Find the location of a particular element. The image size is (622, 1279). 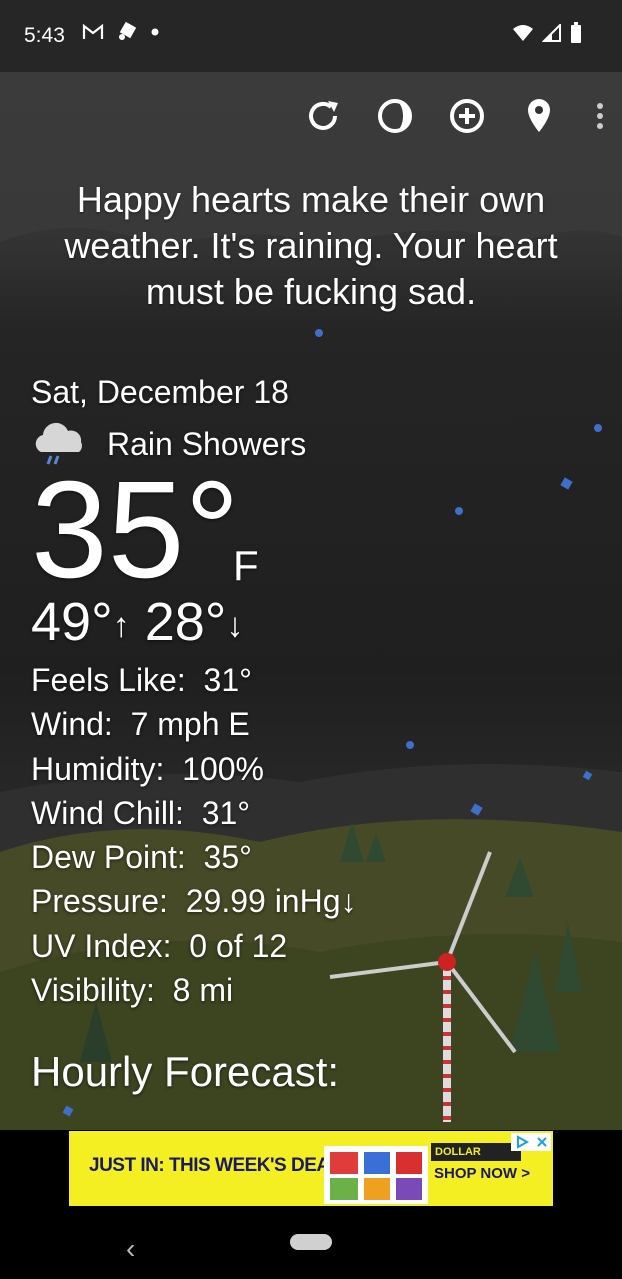

detail-label: Humidity: is located at coordinates (98, 768).